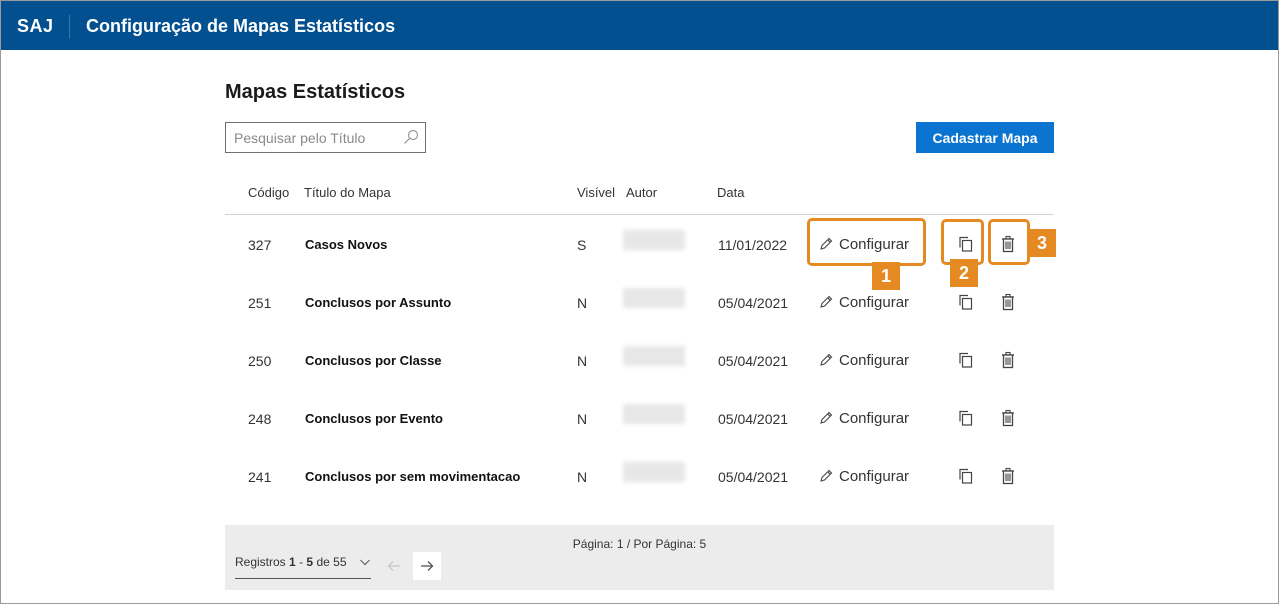 The height and width of the screenshot is (604, 1279). What do you see at coordinates (260, 419) in the screenshot?
I see `row-code: 248` at bounding box center [260, 419].